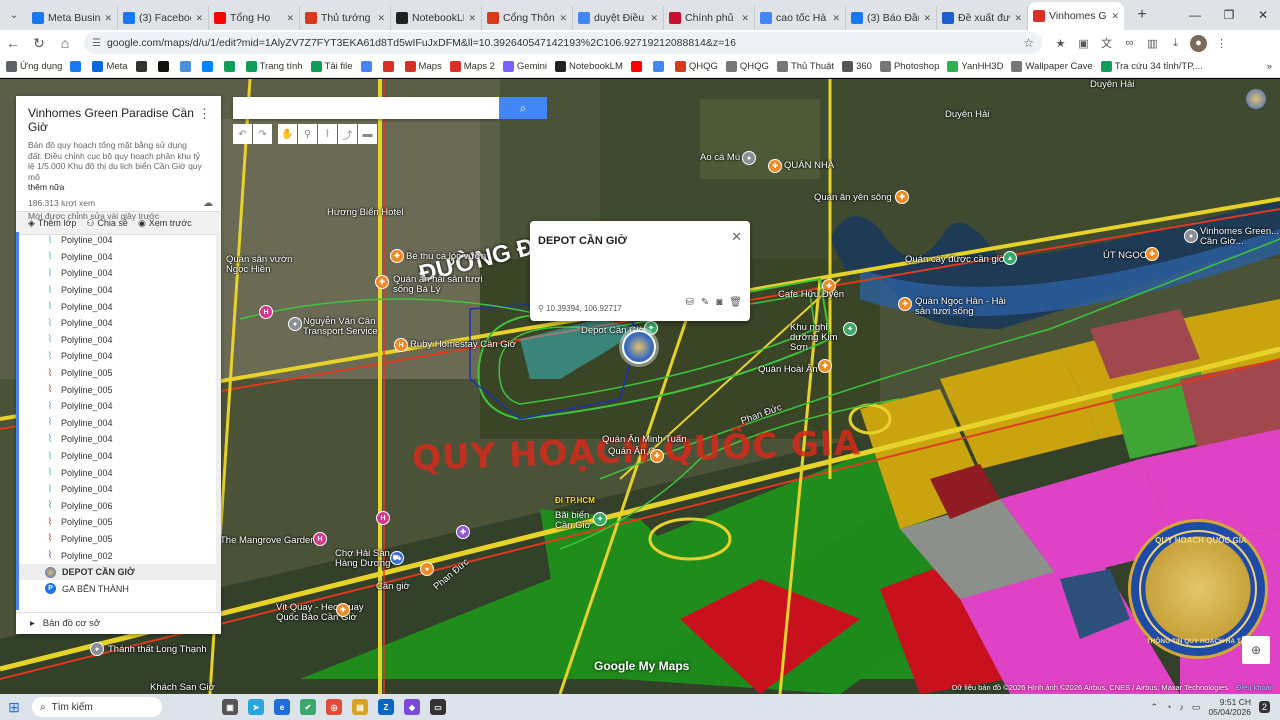 Image resolution: width=1280 pixels, height=720 pixels. What do you see at coordinates (423, 66) in the screenshot?
I see `bookmark-item: Maps` at bounding box center [423, 66].